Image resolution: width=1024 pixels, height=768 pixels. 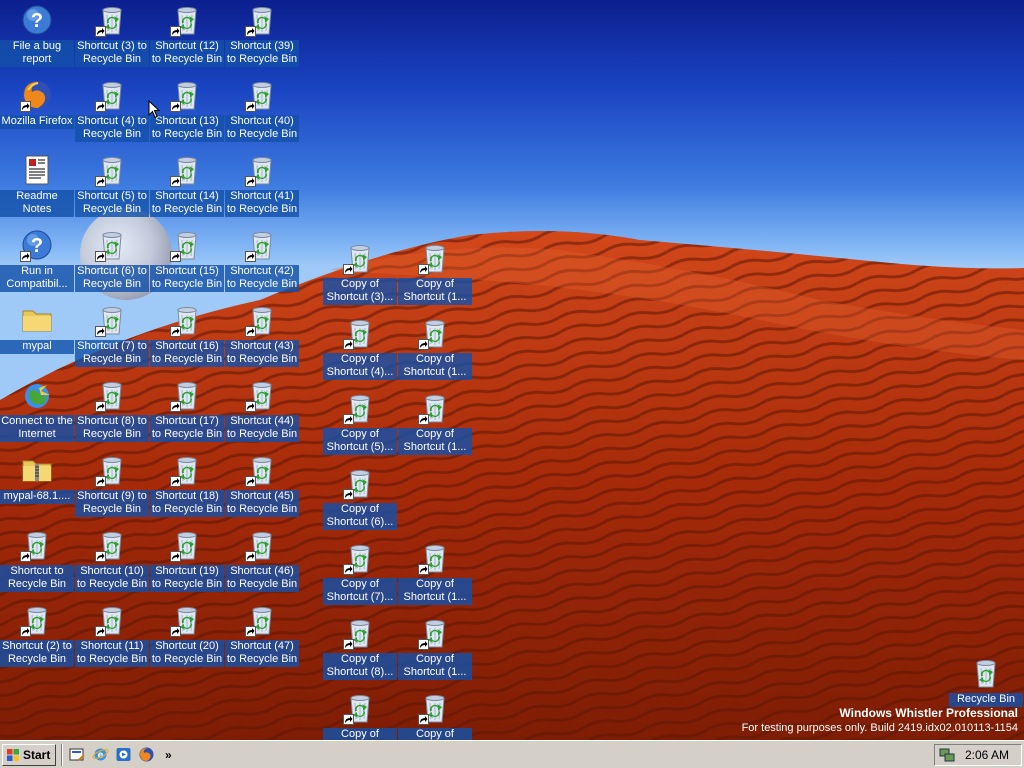 I want to click on start-button: Start, so click(x=29, y=754).